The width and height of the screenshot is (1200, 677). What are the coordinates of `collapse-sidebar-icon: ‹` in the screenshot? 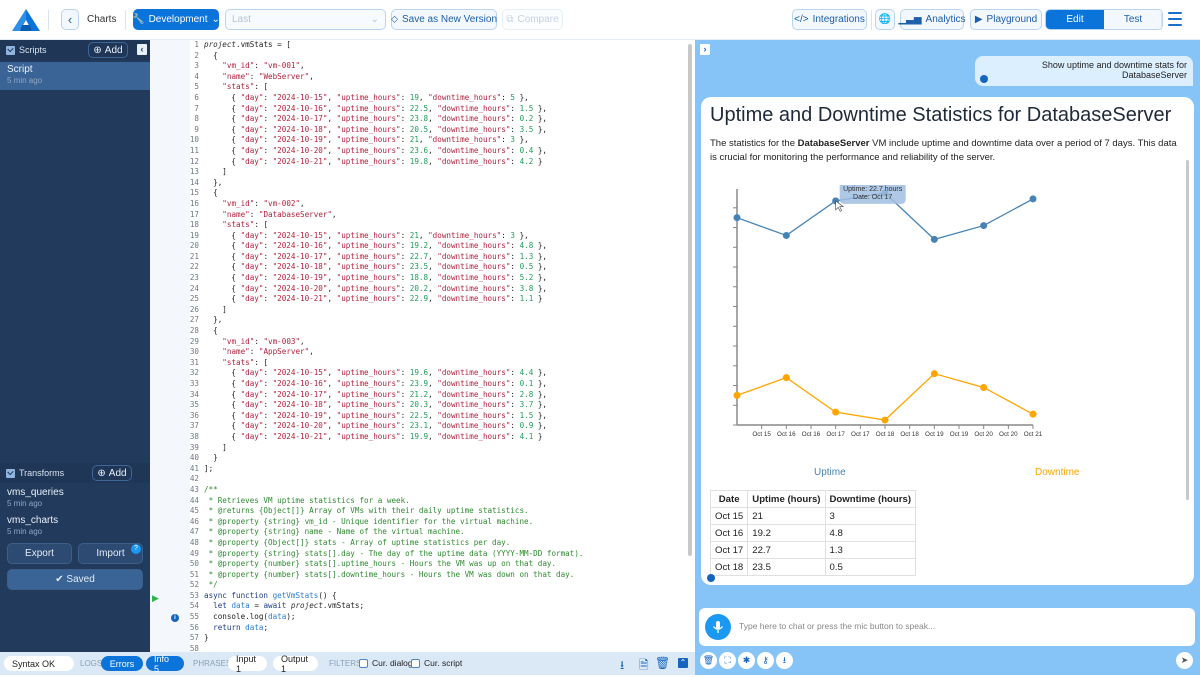 It's located at (142, 49).